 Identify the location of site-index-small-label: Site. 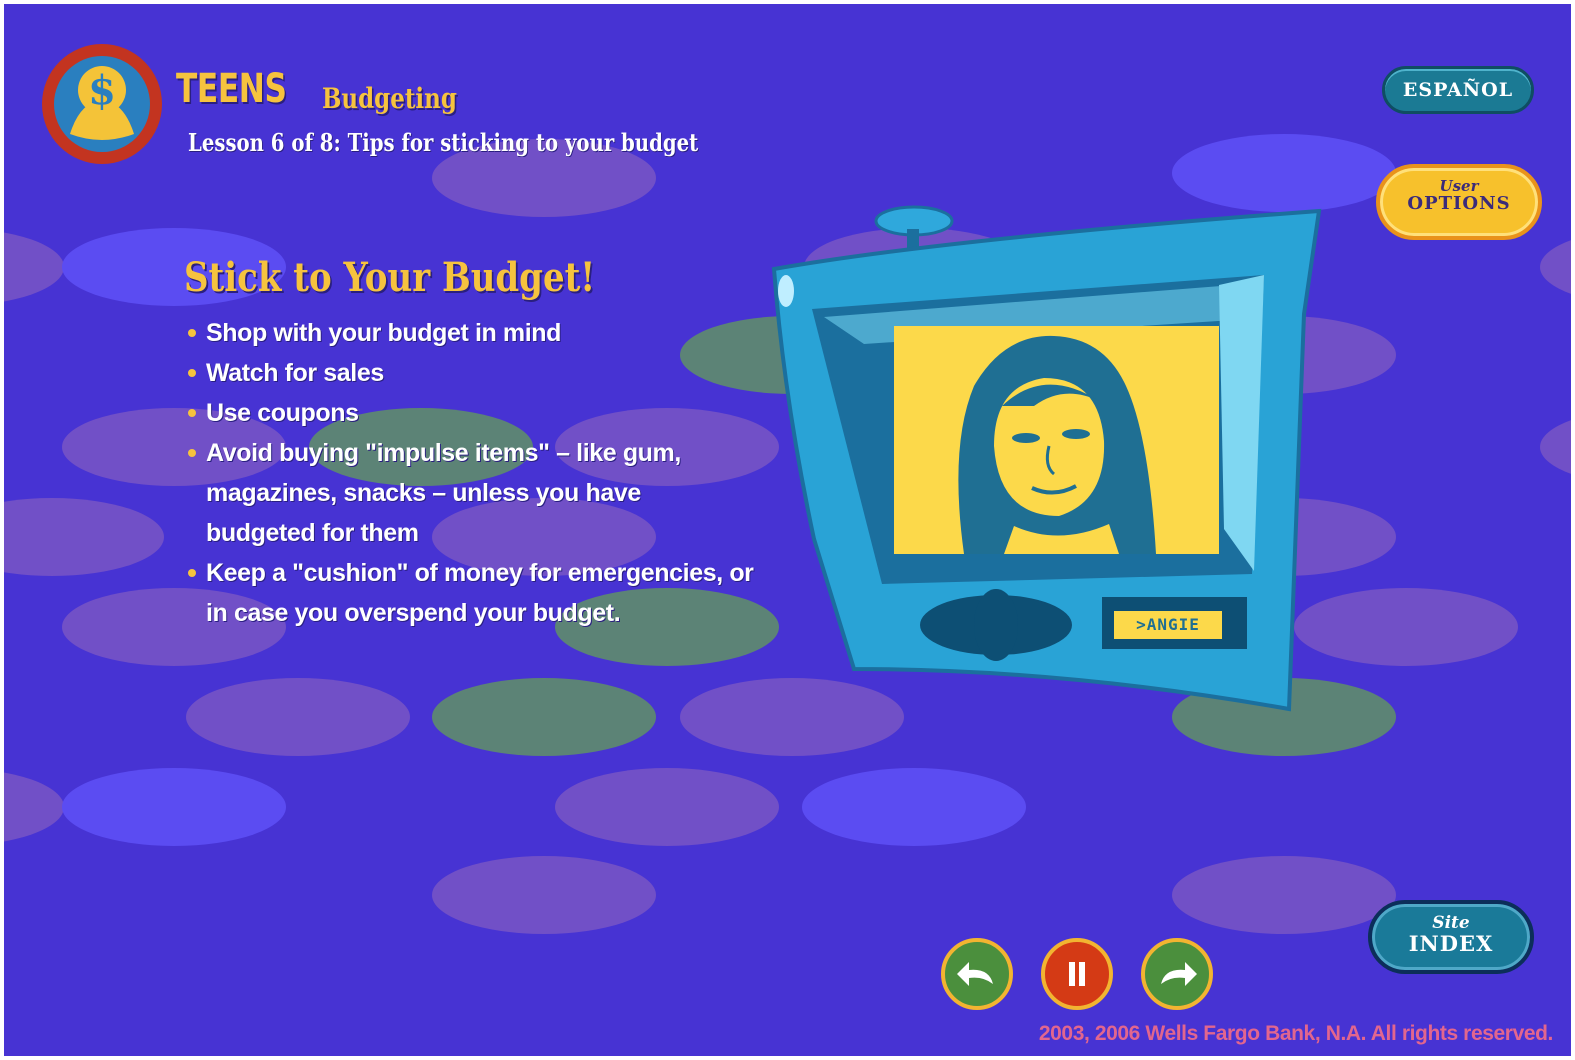
(1451, 923).